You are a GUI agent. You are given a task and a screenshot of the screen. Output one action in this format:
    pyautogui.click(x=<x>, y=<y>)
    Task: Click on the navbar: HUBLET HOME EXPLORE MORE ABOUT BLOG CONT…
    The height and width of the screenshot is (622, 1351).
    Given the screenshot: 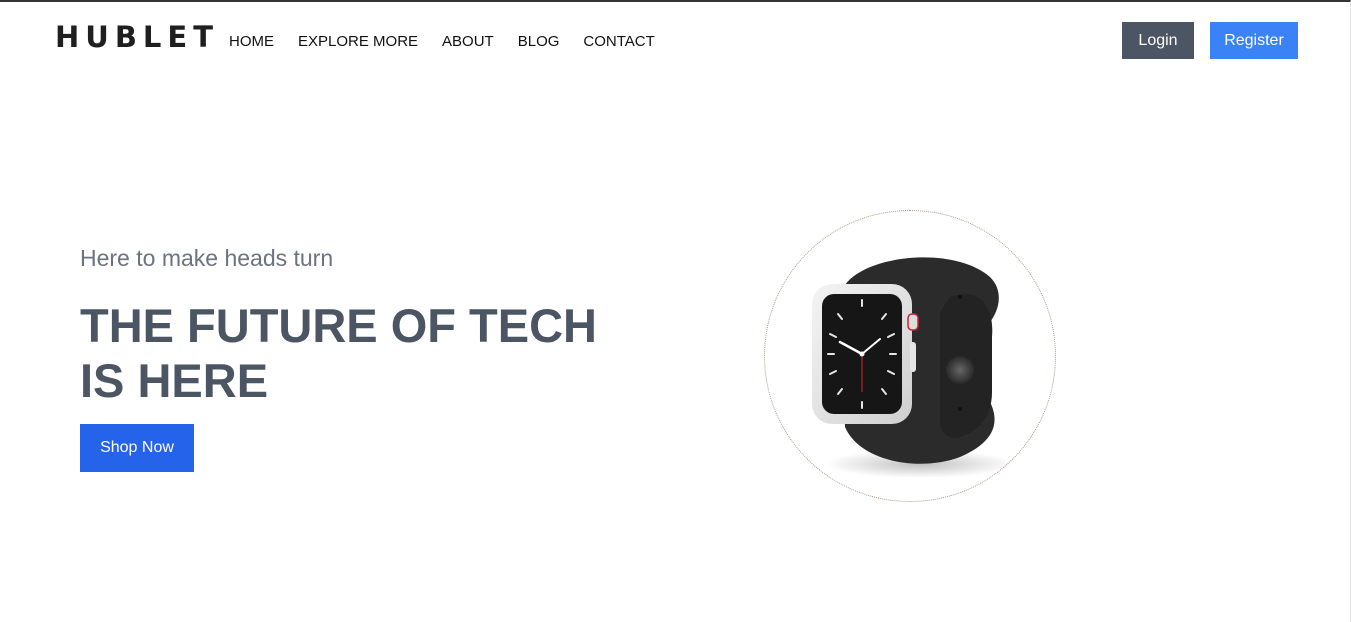 What is the action you would take?
    pyautogui.click(x=675, y=41)
    